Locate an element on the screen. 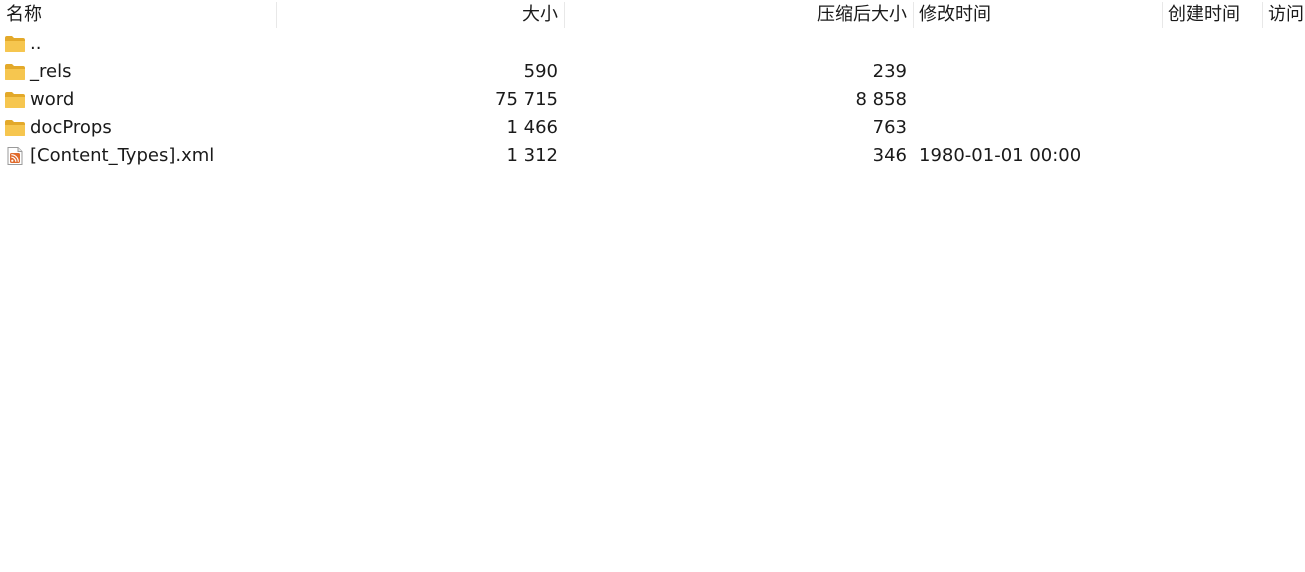 Image resolution: width=1305 pixels, height=572 pixels. file-size: 75 715 is located at coordinates (526, 99).